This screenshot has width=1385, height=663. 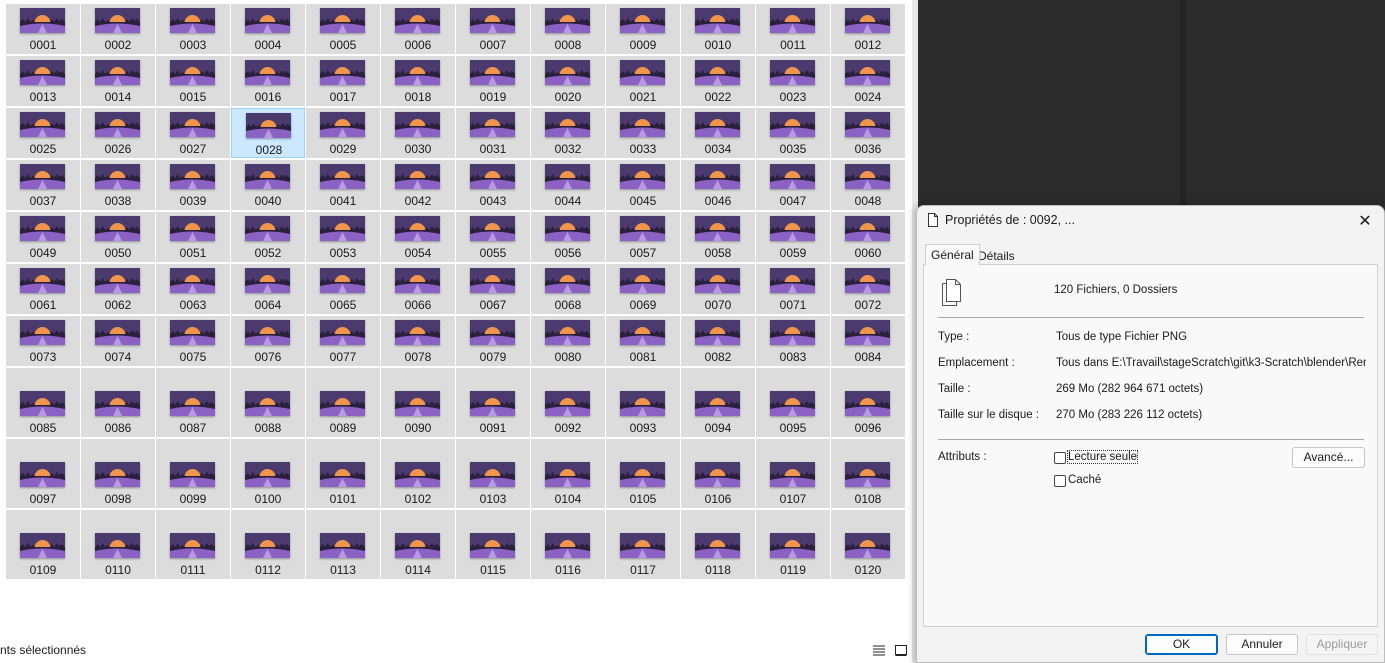 I want to click on file-tile: 0060, so click(x=868, y=237).